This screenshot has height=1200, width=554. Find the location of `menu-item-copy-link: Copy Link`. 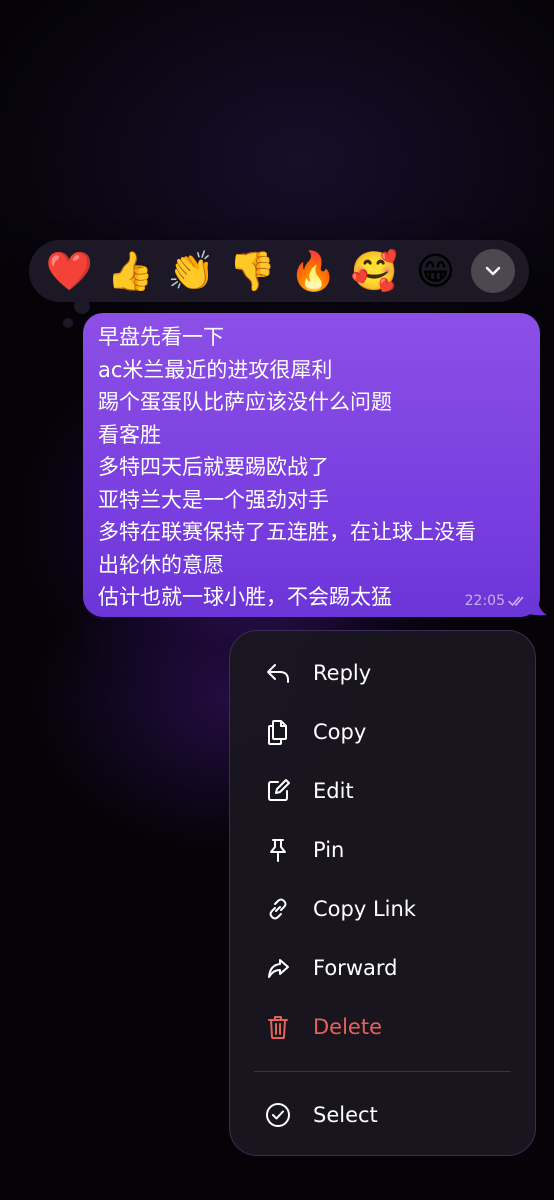

menu-item-copy-link: Copy Link is located at coordinates (382, 908).